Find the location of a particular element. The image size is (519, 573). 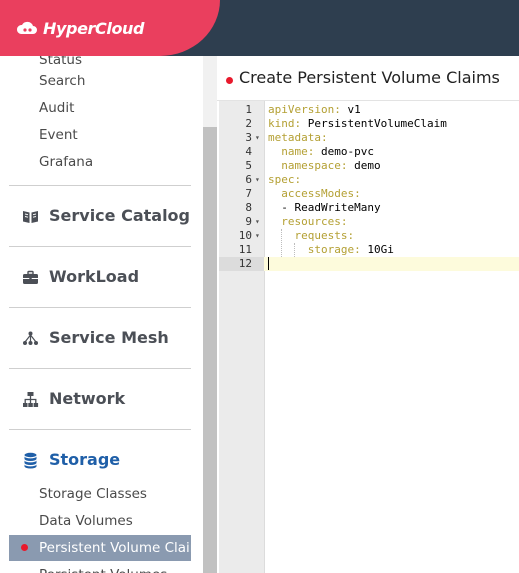

line-number: 6 is located at coordinates (248, 179).